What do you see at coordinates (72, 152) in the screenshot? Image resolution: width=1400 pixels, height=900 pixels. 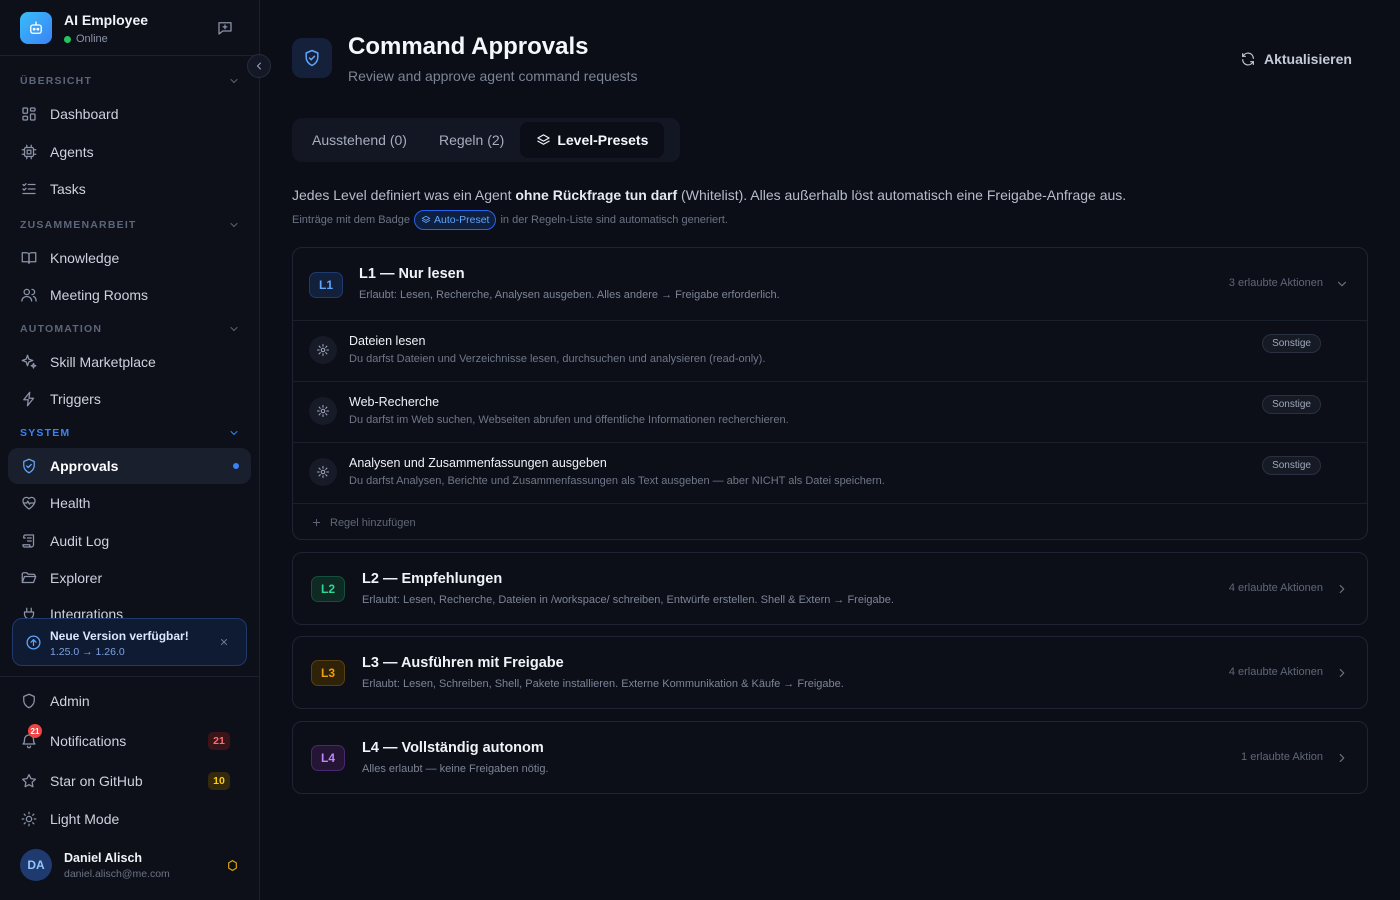 I see `sidebar-item-label: Agents` at bounding box center [72, 152].